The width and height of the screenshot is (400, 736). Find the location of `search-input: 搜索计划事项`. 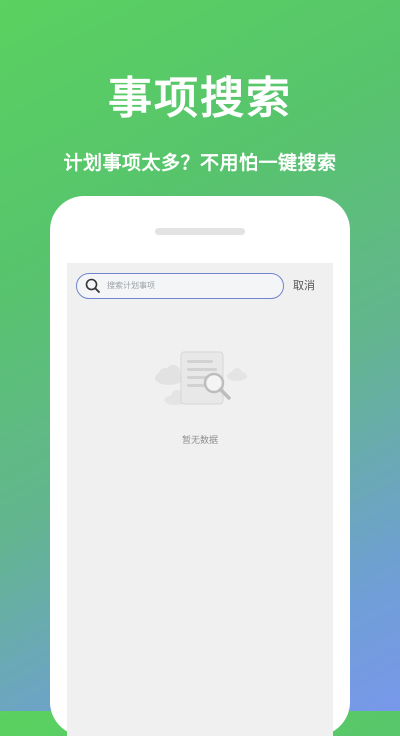

search-input: 搜索计划事项 is located at coordinates (131, 285).